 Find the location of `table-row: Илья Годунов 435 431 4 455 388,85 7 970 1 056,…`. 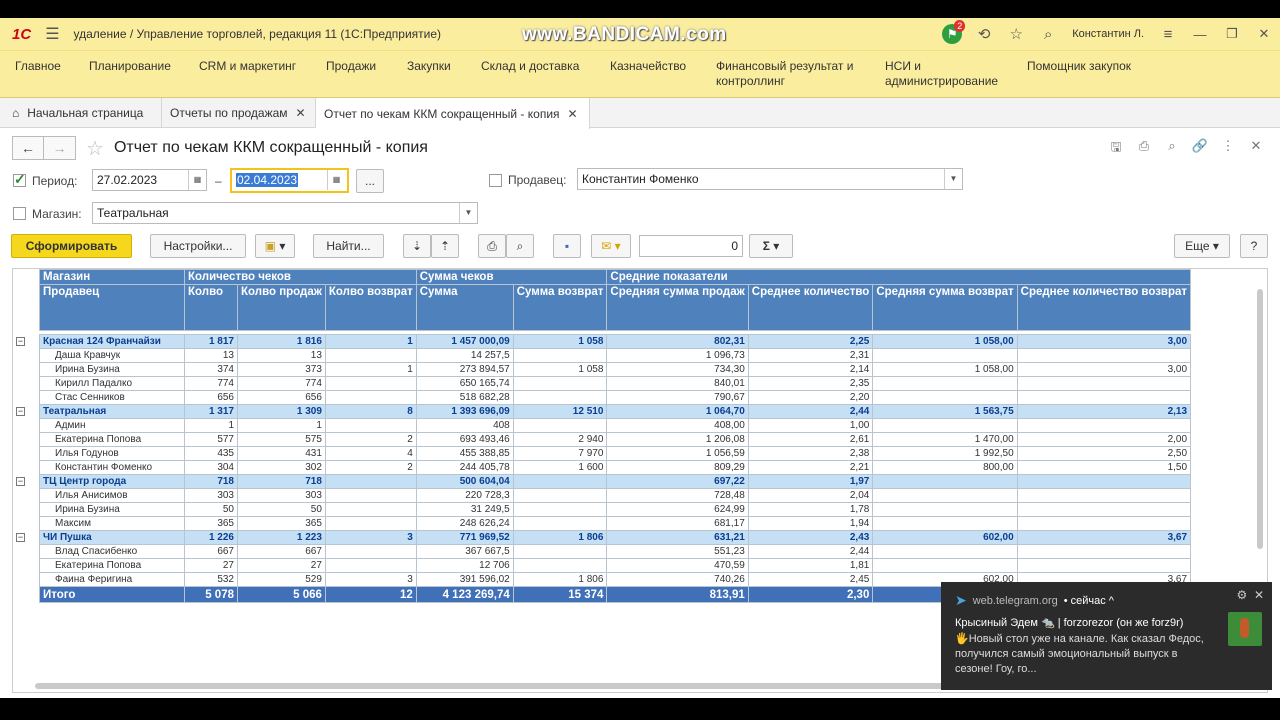

table-row: Илья Годунов 435 431 4 455 388,85 7 970 1 056,… is located at coordinates (615, 453).